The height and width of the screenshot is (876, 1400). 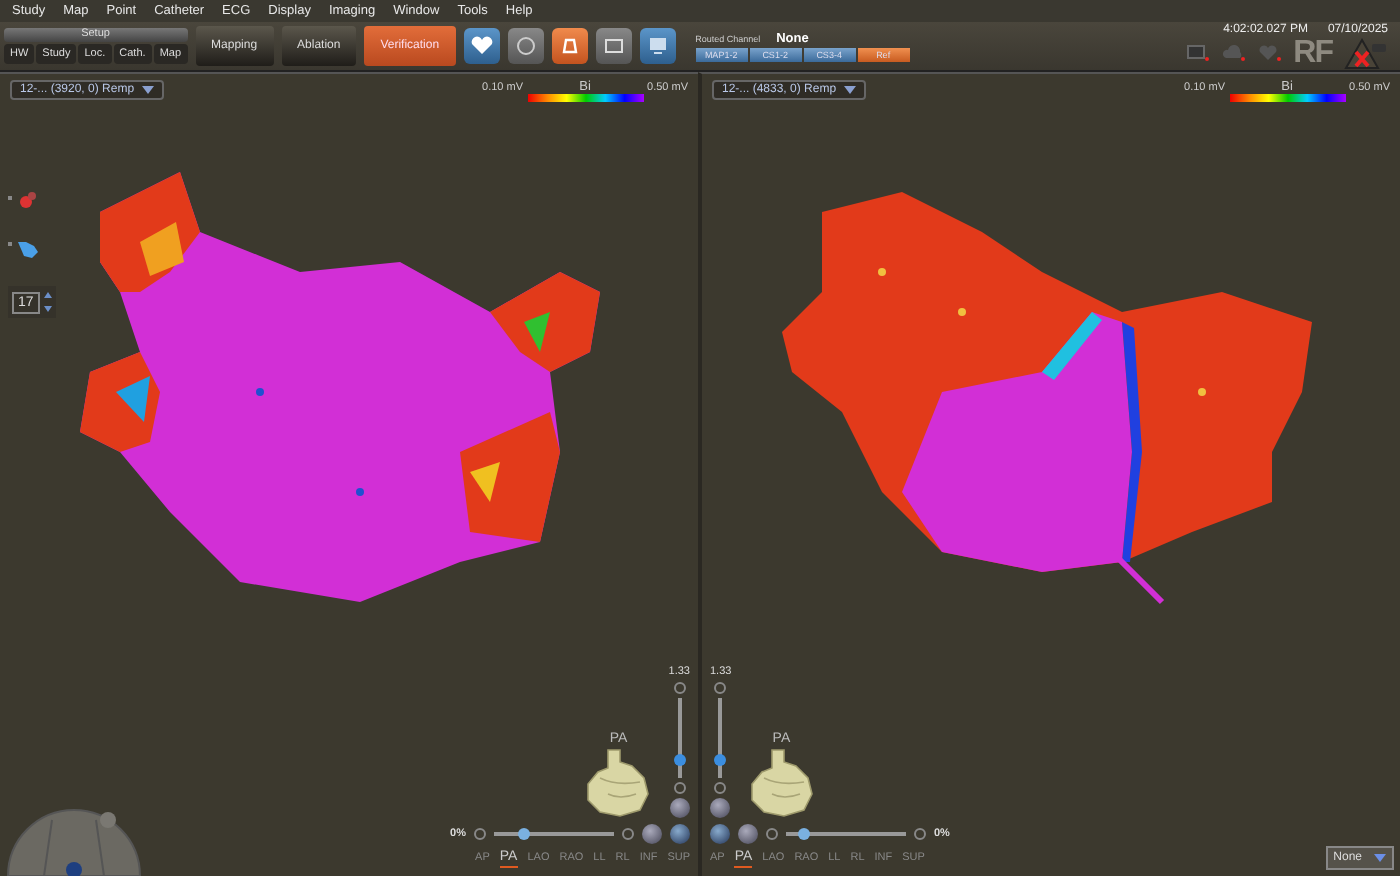 What do you see at coordinates (47, 302) in the screenshot?
I see `spin-arrows-icon` at bounding box center [47, 302].